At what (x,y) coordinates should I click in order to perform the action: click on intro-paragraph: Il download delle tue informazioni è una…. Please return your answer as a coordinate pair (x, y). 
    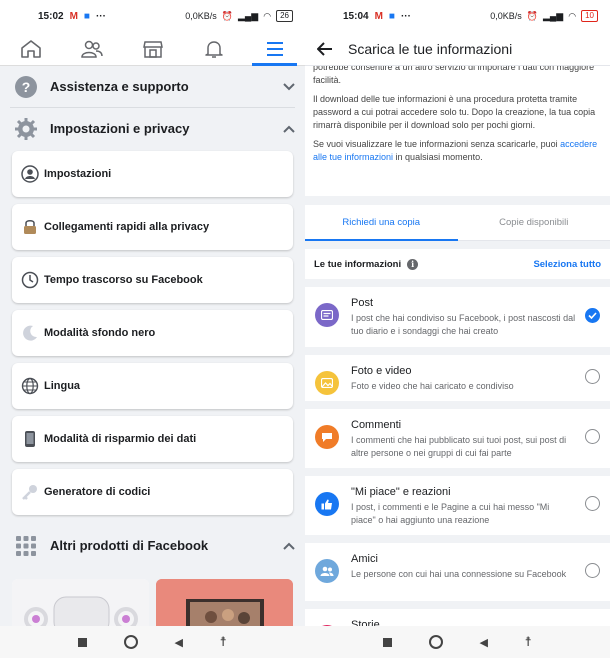
    Looking at the image, I should click on (454, 112).